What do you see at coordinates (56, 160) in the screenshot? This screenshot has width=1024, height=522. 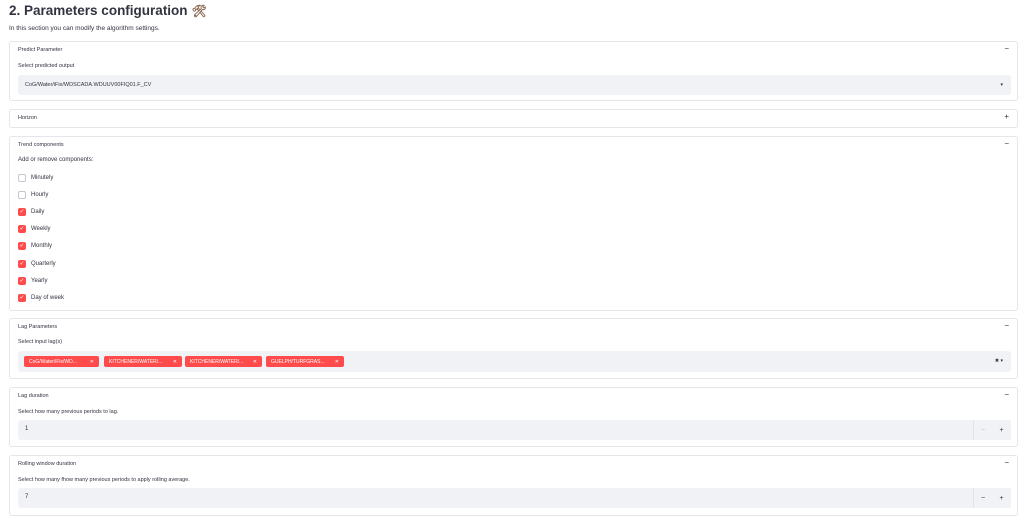 I see `checkbox-group-label: Add or remove components:` at bounding box center [56, 160].